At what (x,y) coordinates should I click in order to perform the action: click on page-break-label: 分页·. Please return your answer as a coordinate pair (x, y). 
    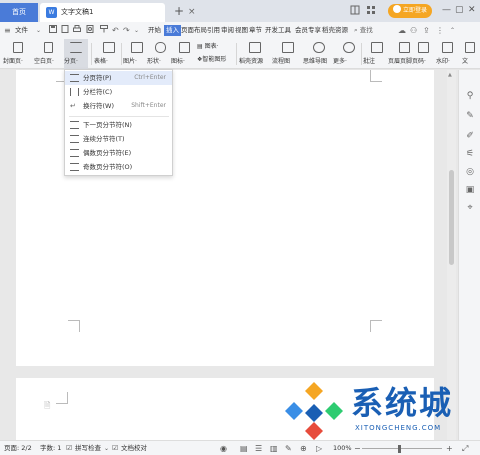
    Looking at the image, I should click on (71, 61).